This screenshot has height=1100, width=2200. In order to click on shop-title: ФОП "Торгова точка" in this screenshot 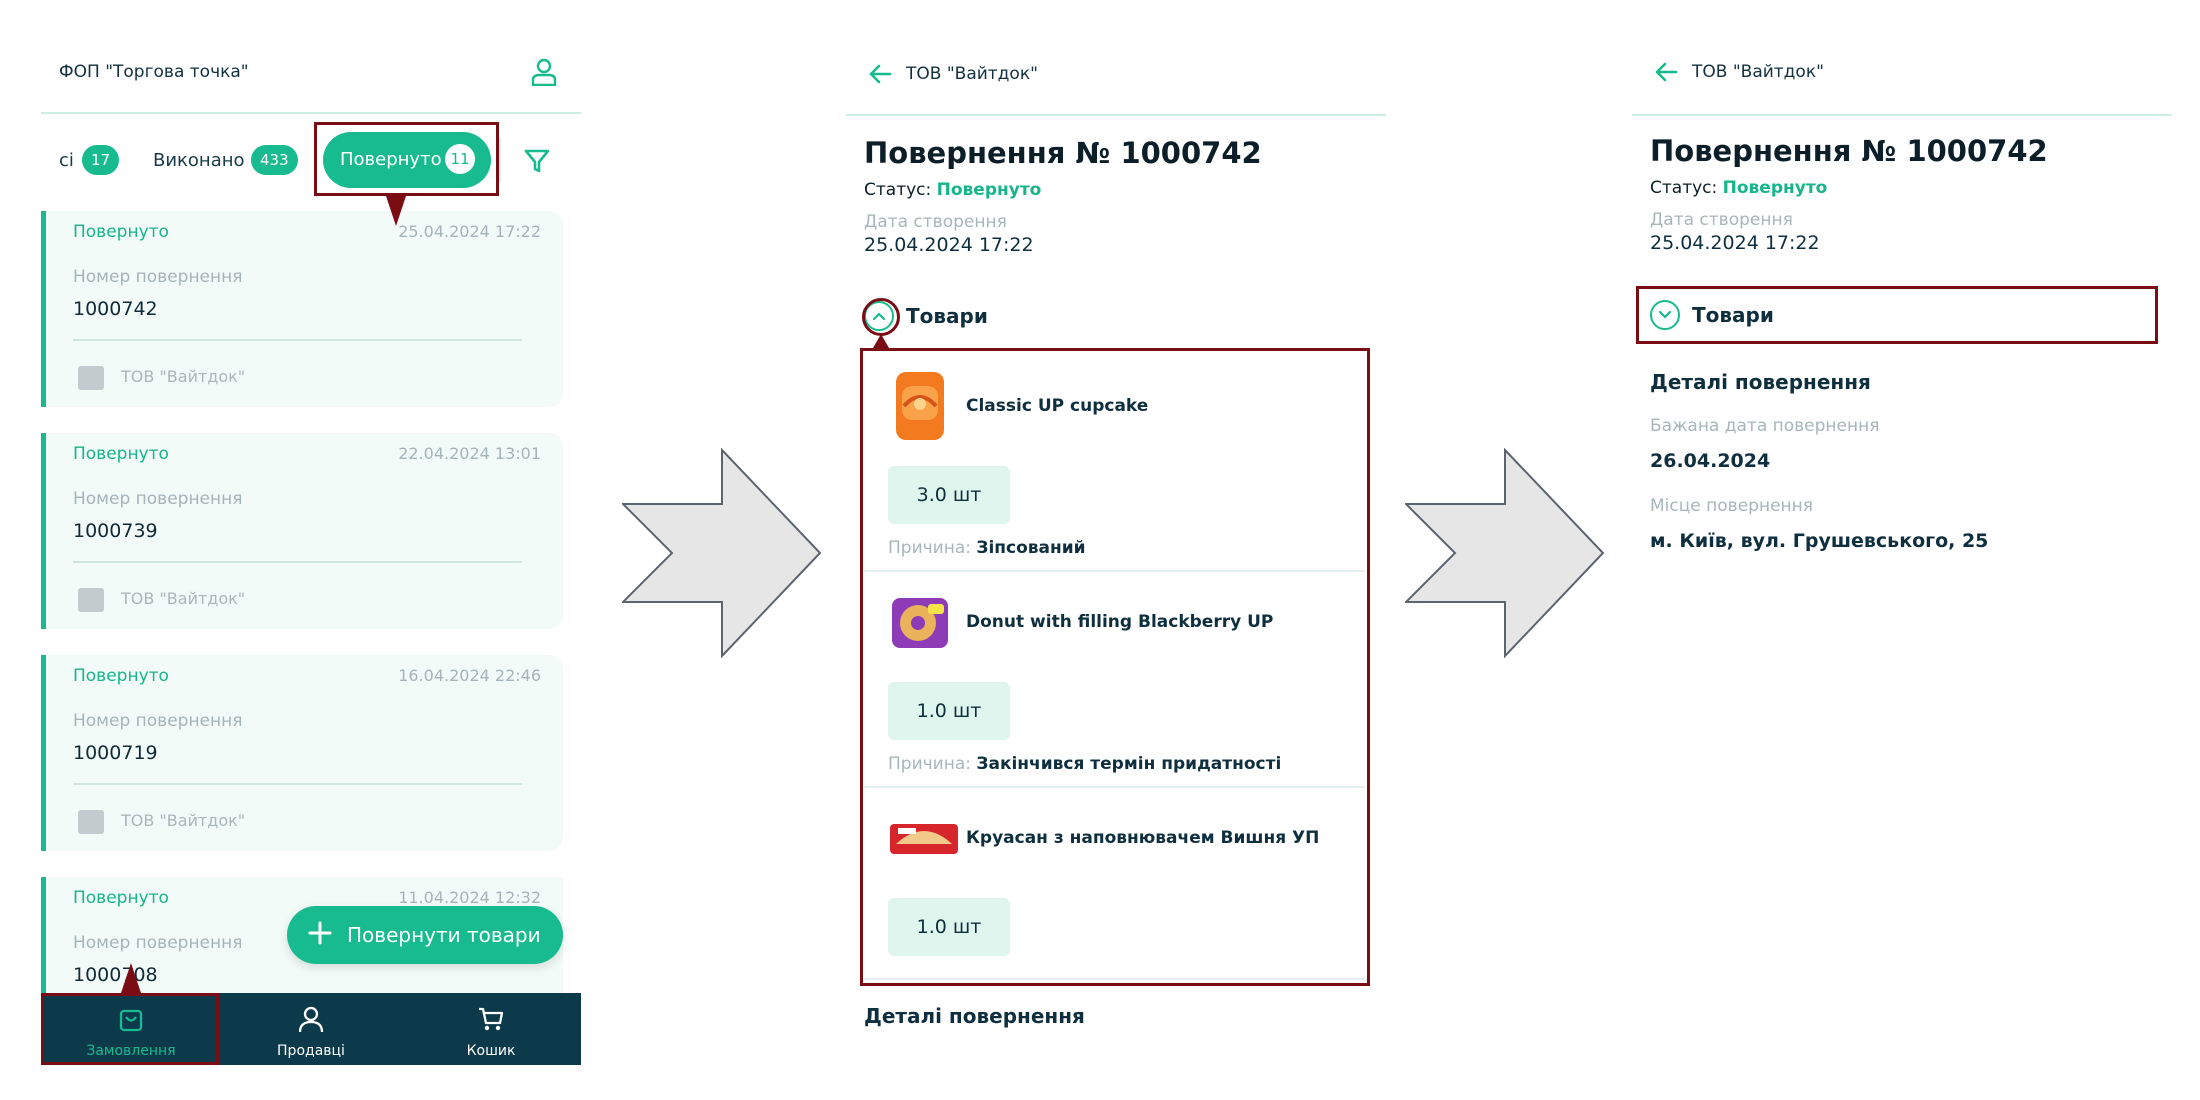, I will do `click(154, 72)`.